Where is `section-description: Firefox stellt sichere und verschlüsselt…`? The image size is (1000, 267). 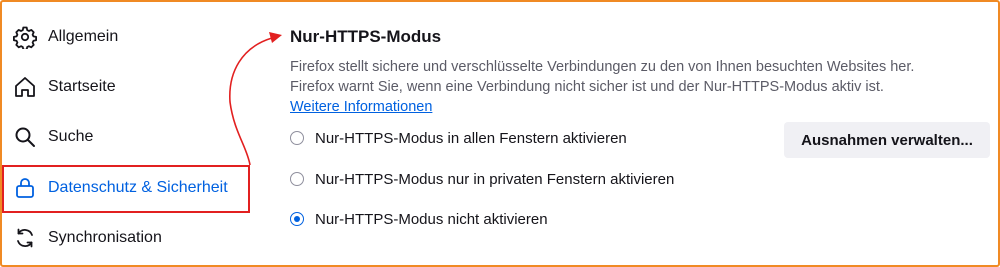 section-description: Firefox stellt sichere und verschlüsselt… is located at coordinates (602, 77).